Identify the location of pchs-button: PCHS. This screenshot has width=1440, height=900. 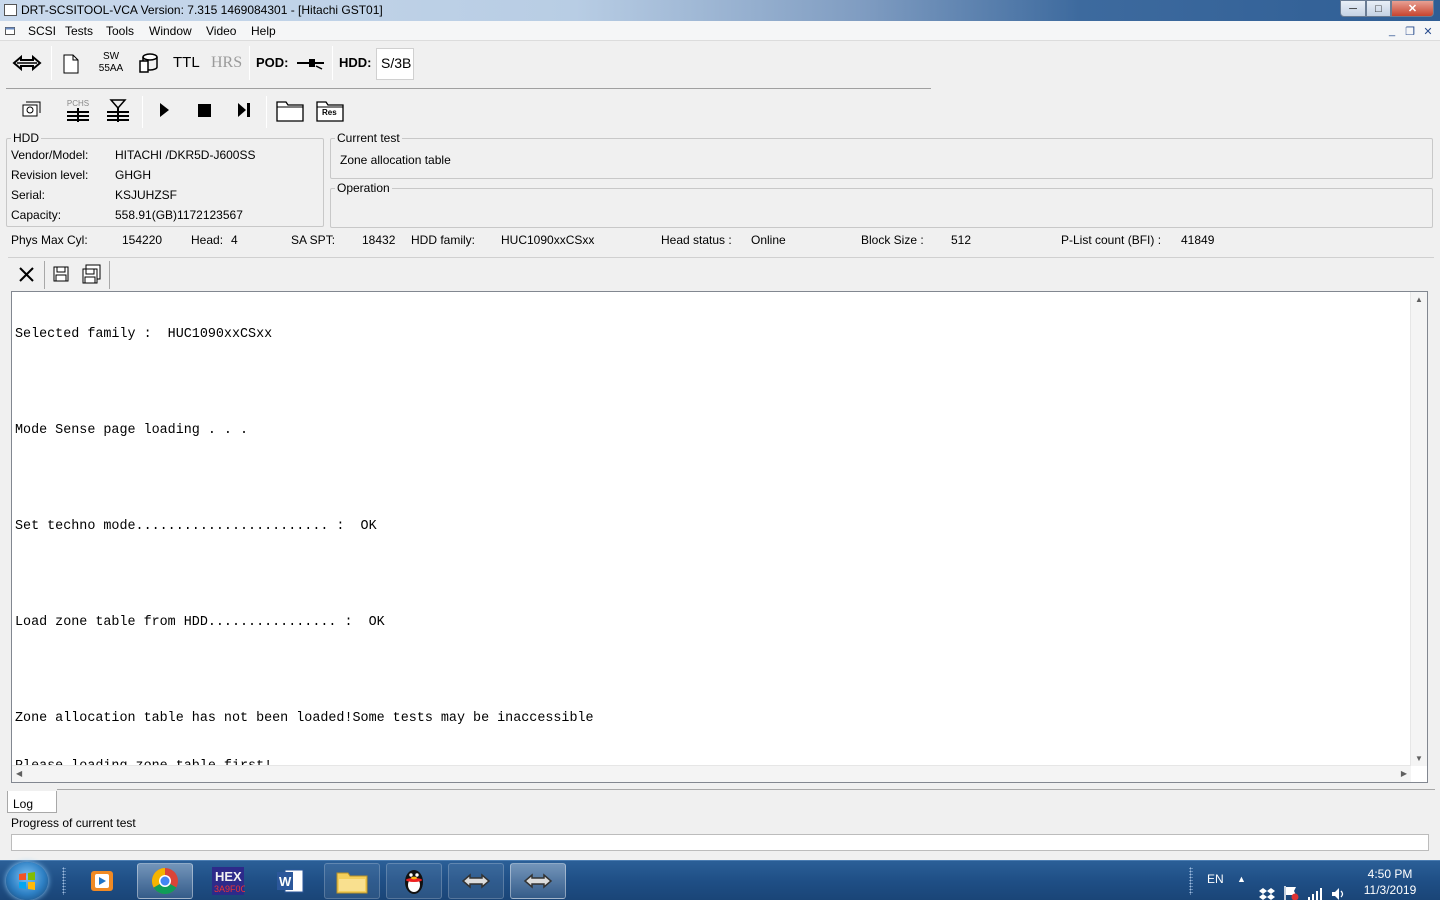
(78, 110).